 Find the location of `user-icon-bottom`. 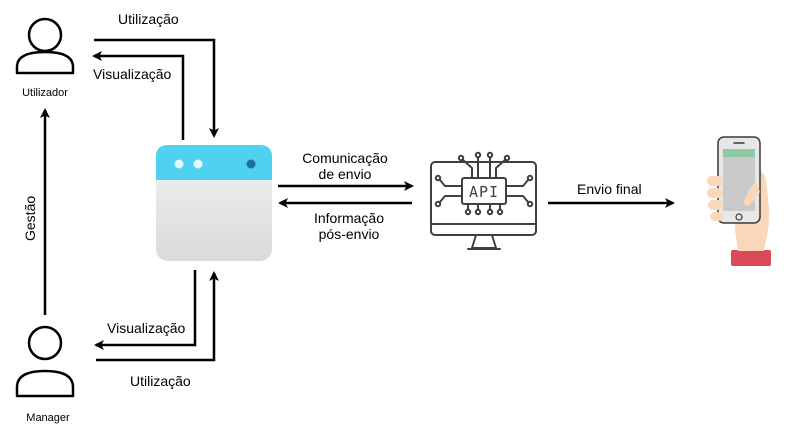

user-icon-bottom is located at coordinates (45, 361).